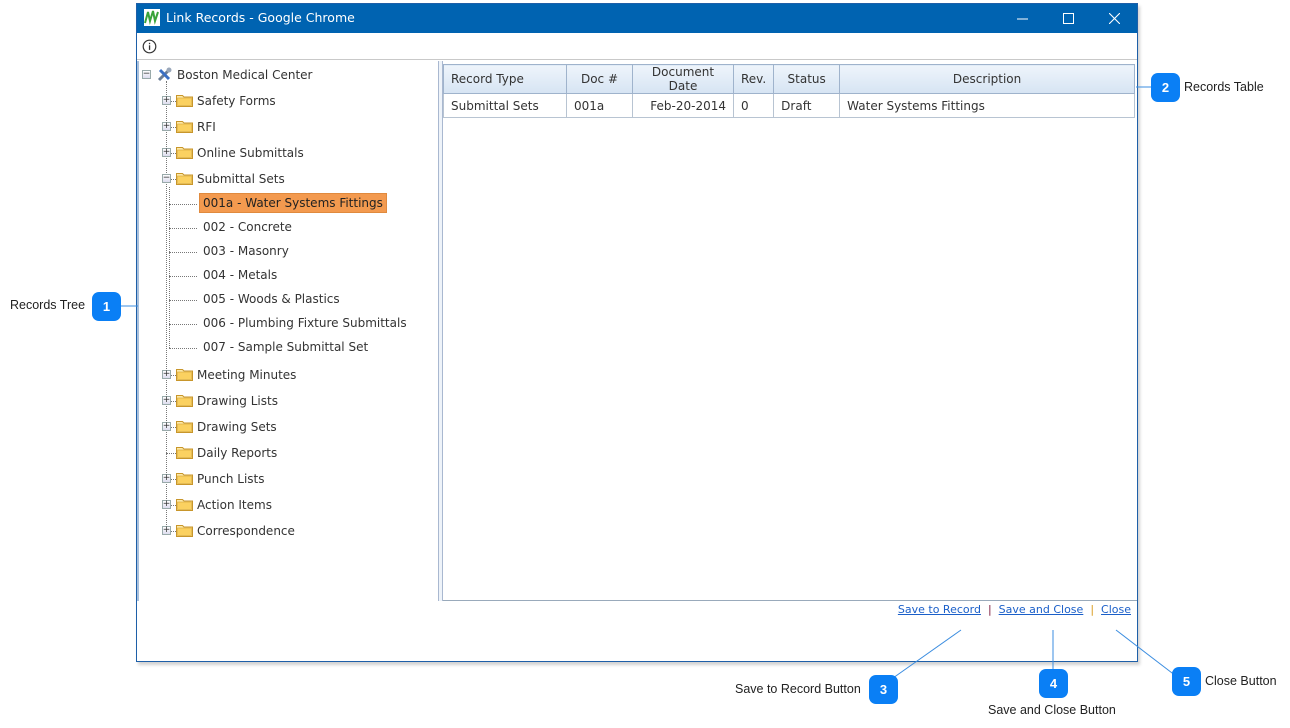  Describe the element at coordinates (1224, 87) in the screenshot. I see `callout-label-records-table: Records Table` at that location.